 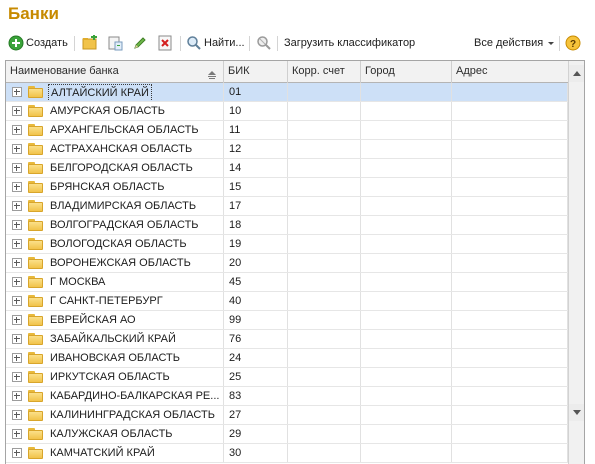 I want to click on create-button: Создать, so click(x=38, y=43).